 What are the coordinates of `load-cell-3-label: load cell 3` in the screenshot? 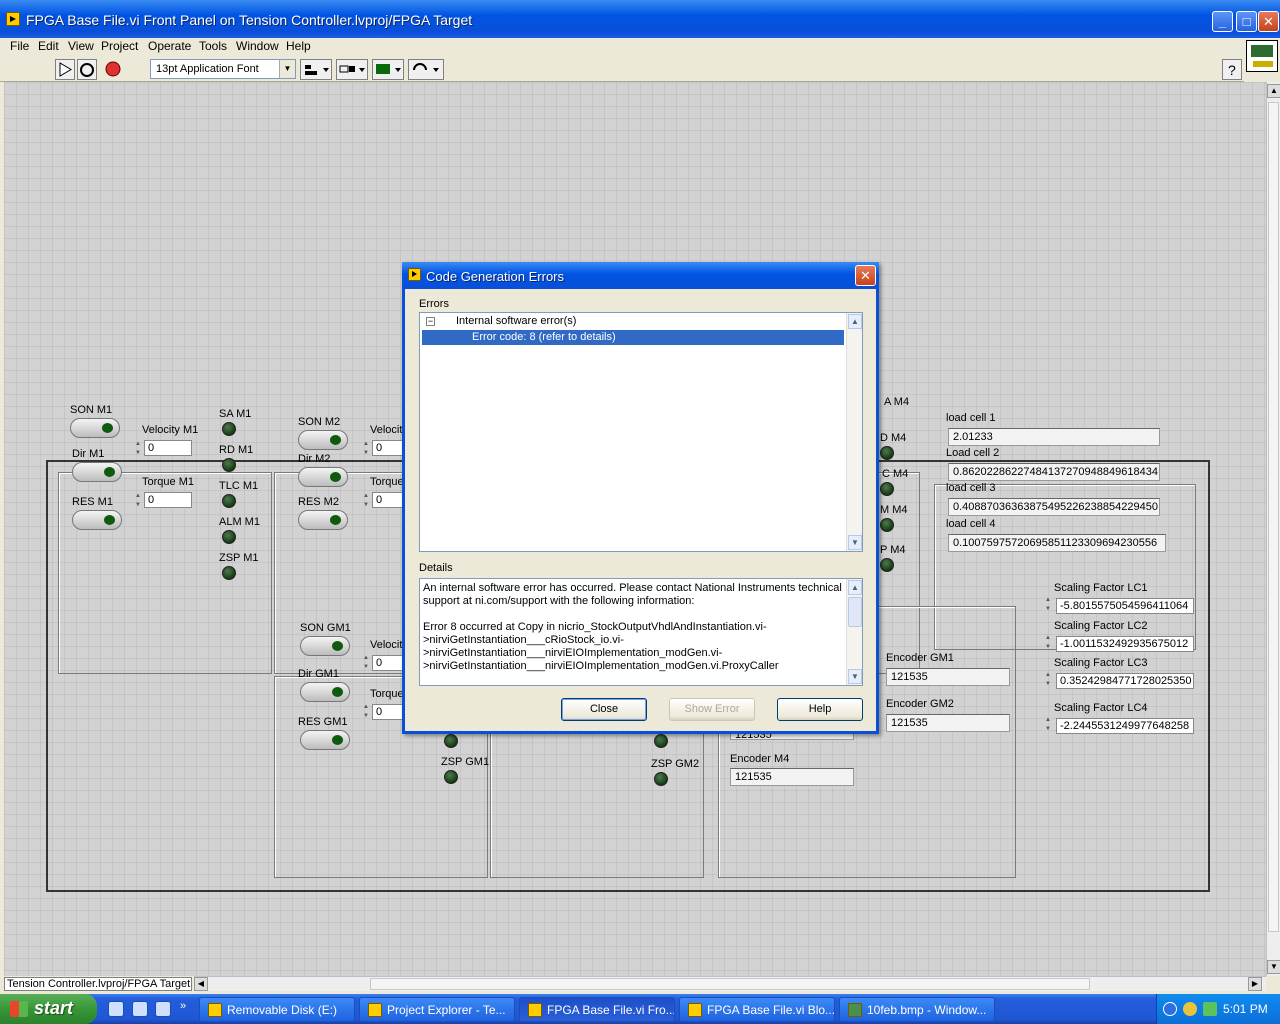 It's located at (971, 488).